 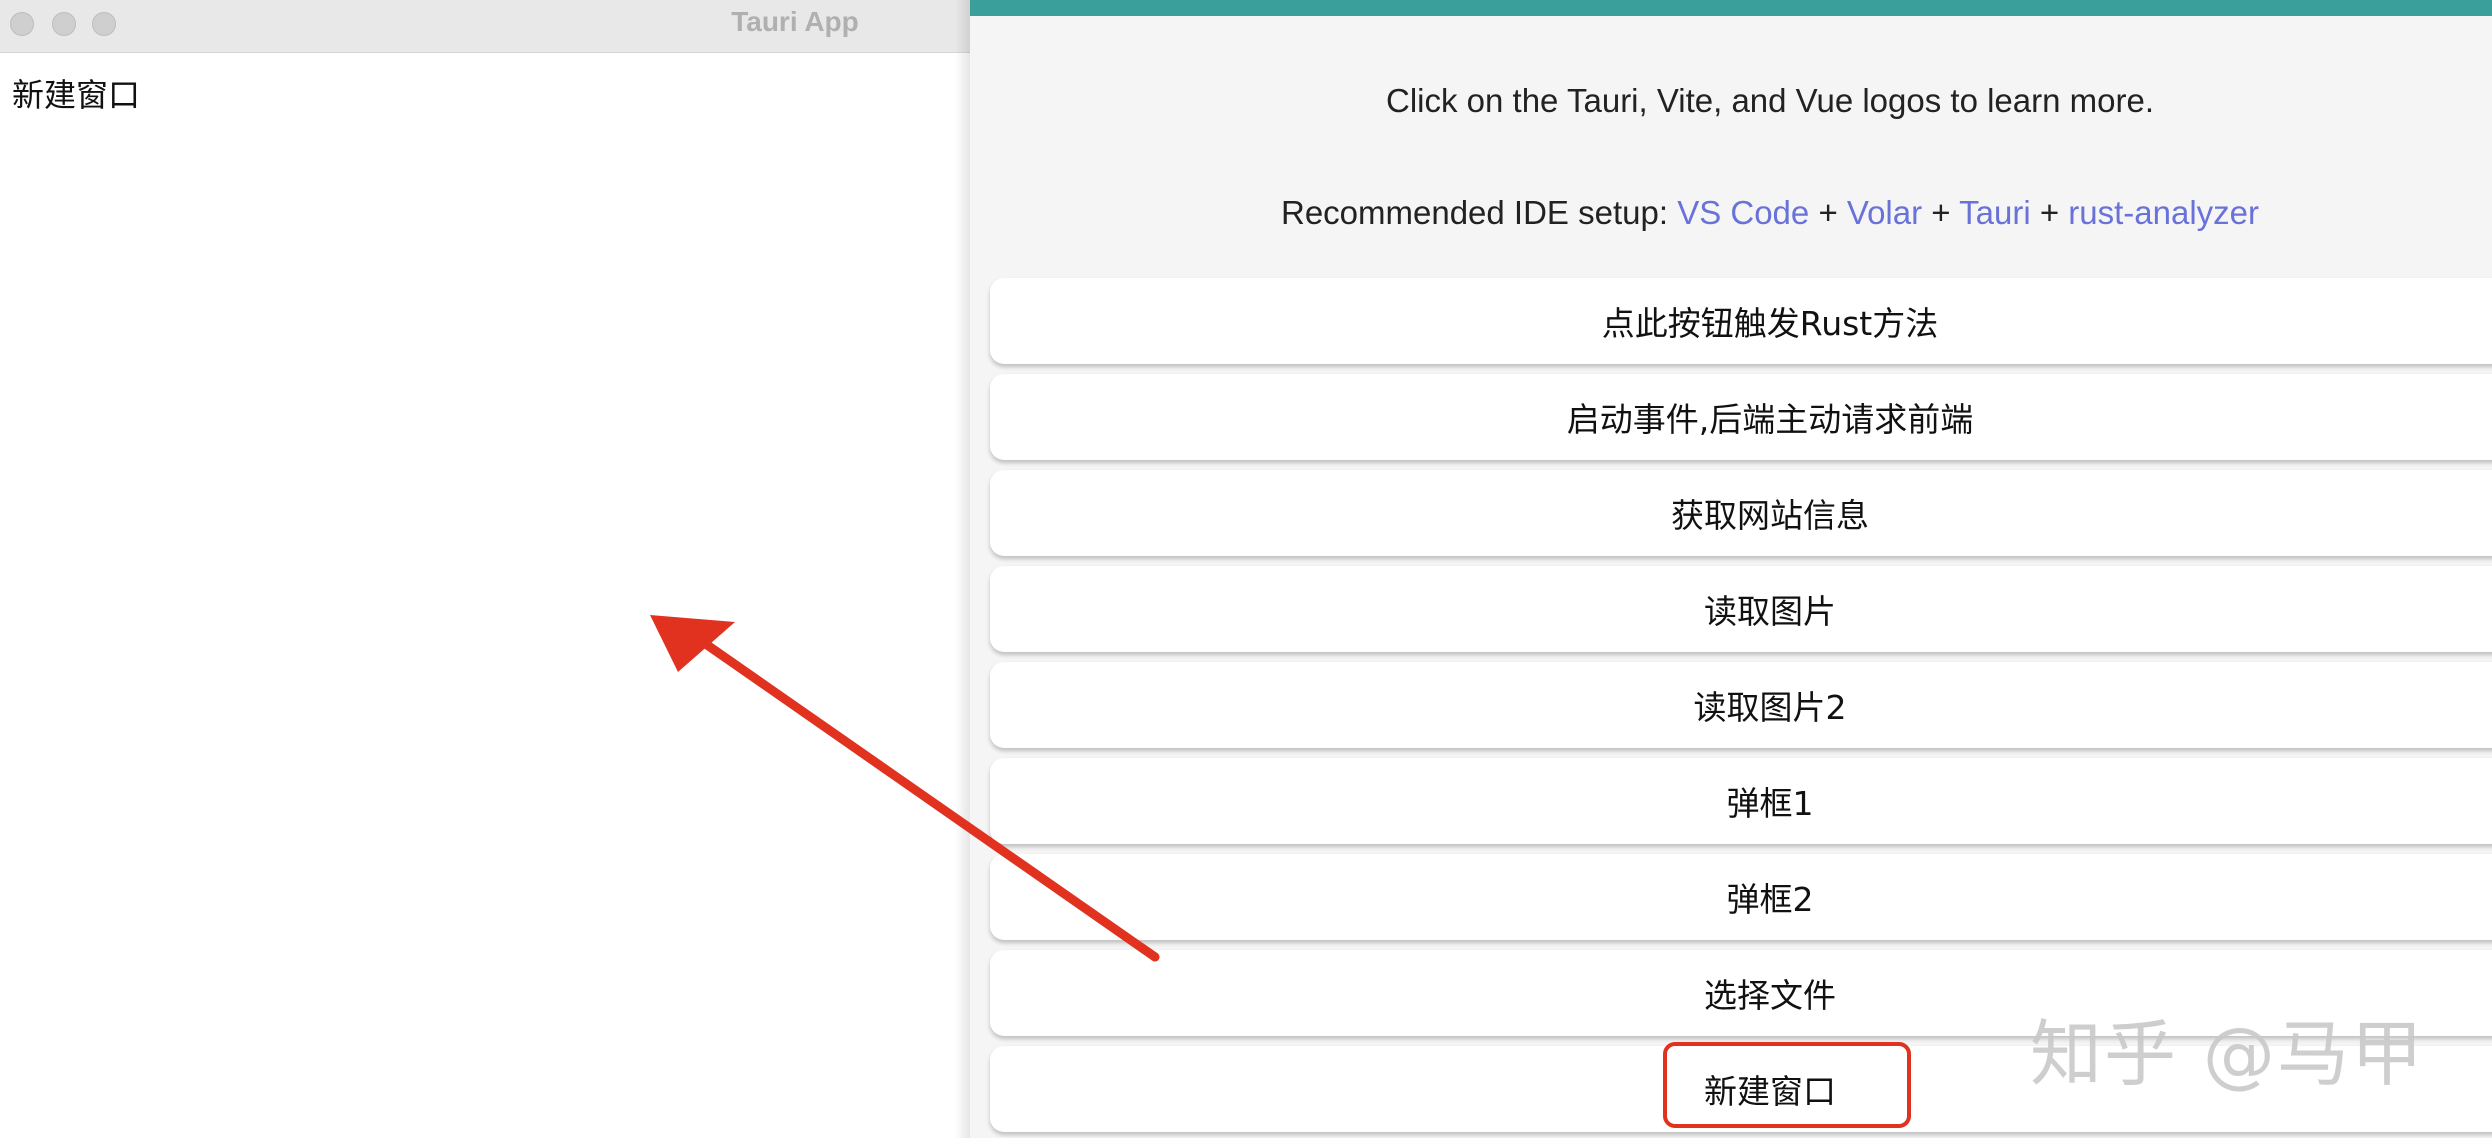 What do you see at coordinates (905, 788) in the screenshot?
I see `annotation-arrow-icon` at bounding box center [905, 788].